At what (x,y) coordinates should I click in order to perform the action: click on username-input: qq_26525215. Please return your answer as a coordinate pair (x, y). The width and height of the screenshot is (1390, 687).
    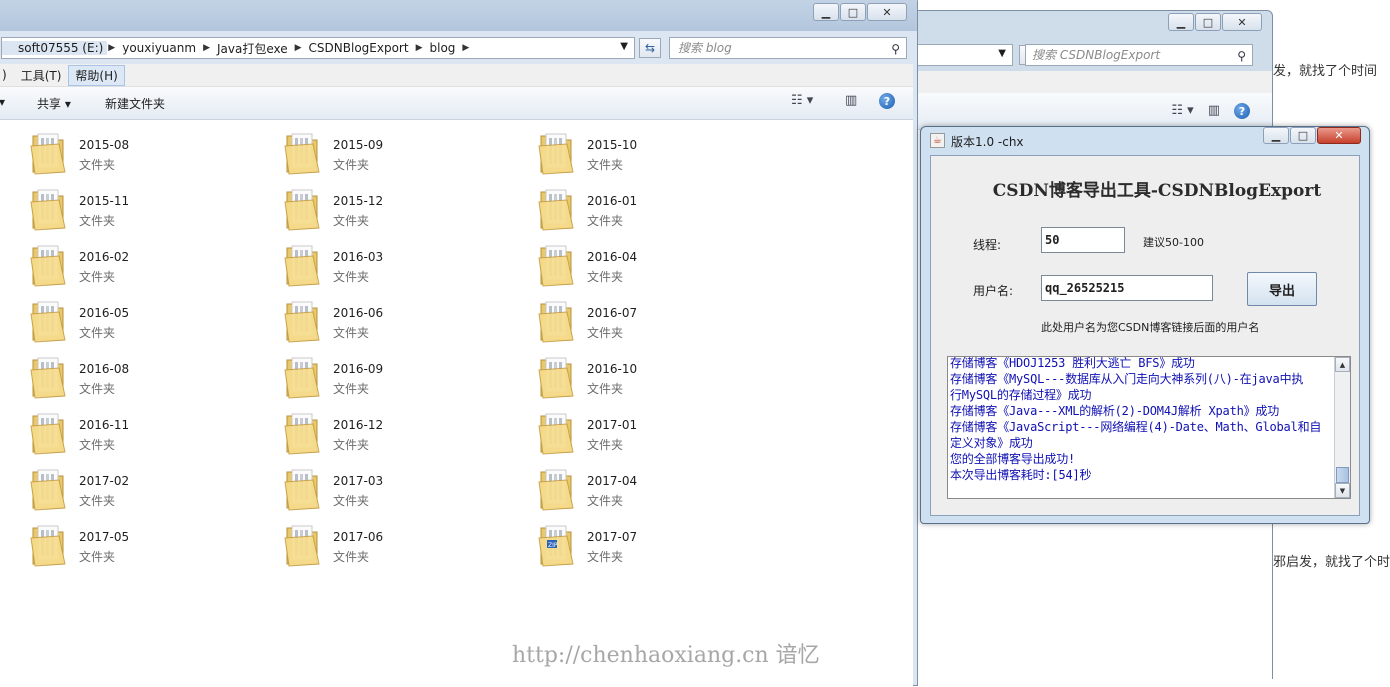
    Looking at the image, I should click on (1127, 288).